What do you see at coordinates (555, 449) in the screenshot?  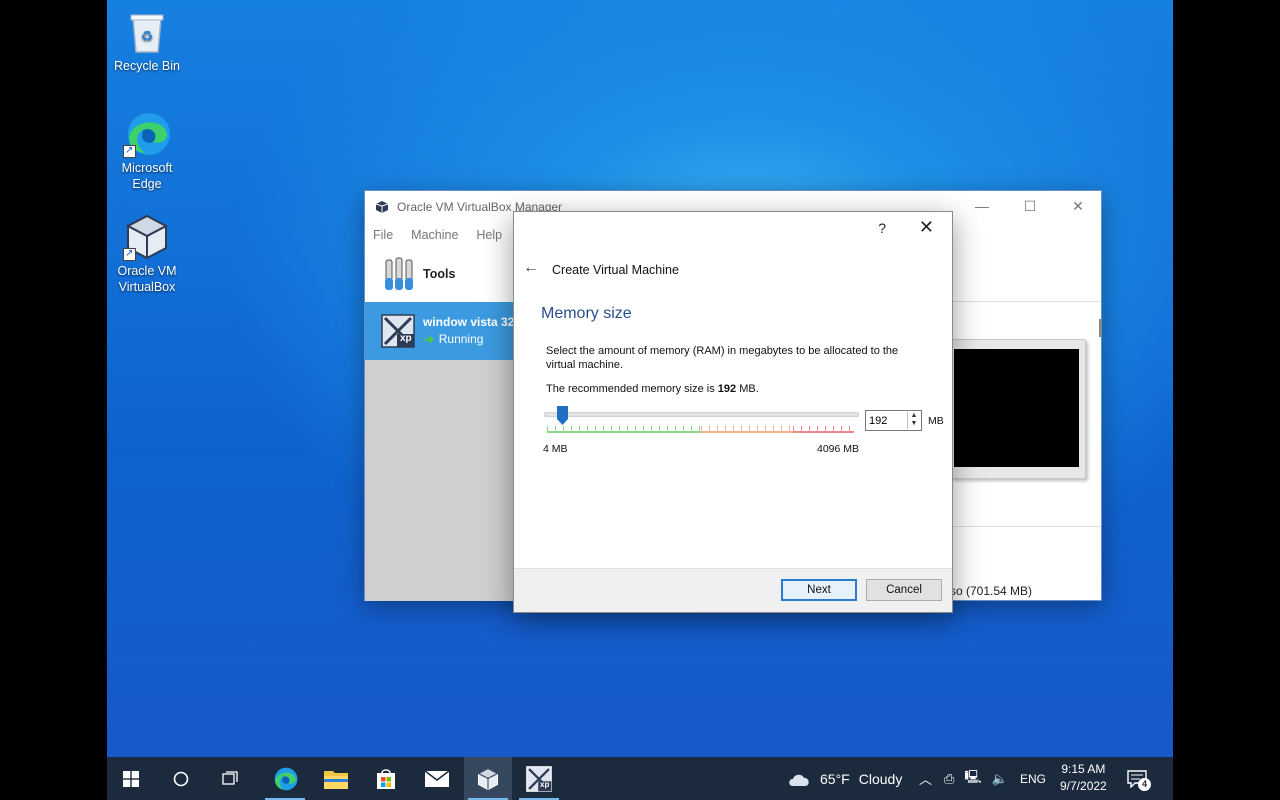 I see `slider-min-label: 4 MB` at bounding box center [555, 449].